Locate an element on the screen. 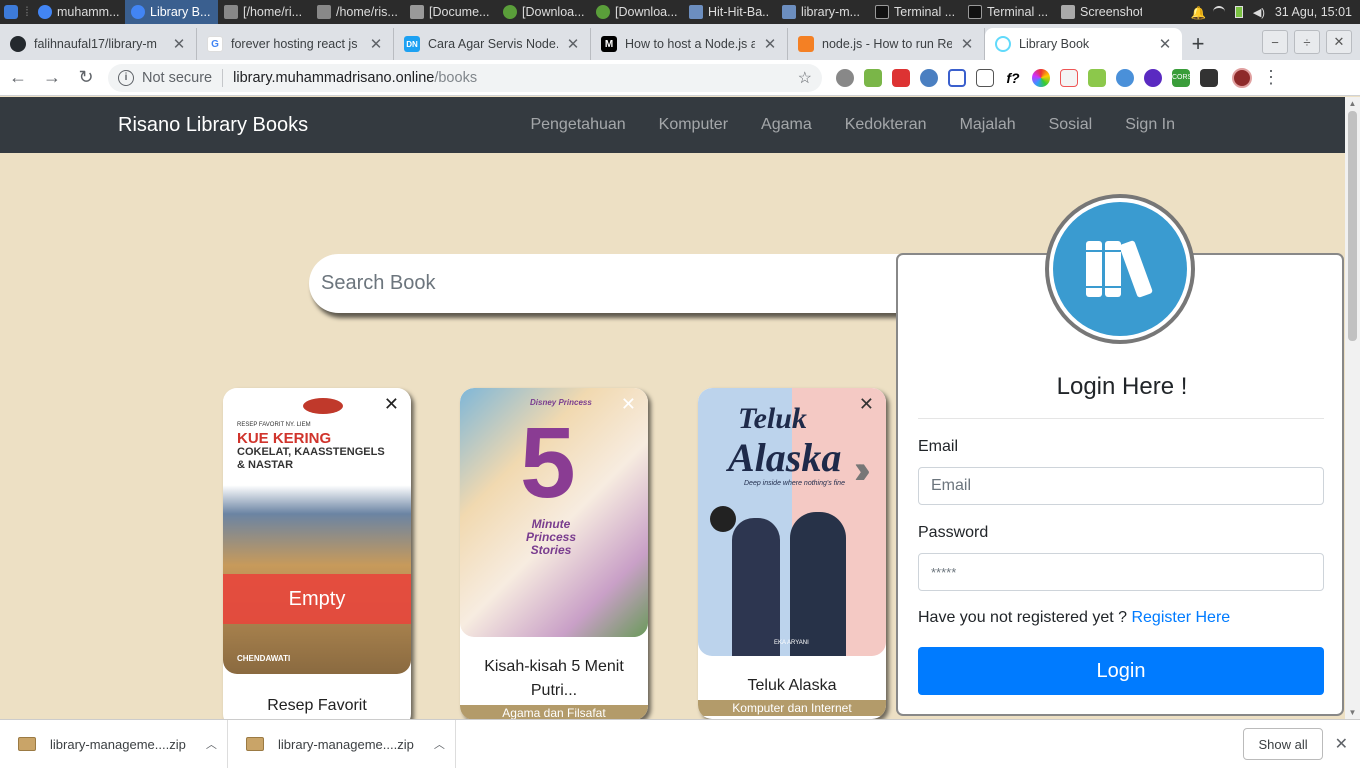  cover-text: KUE KERING is located at coordinates (284, 438).